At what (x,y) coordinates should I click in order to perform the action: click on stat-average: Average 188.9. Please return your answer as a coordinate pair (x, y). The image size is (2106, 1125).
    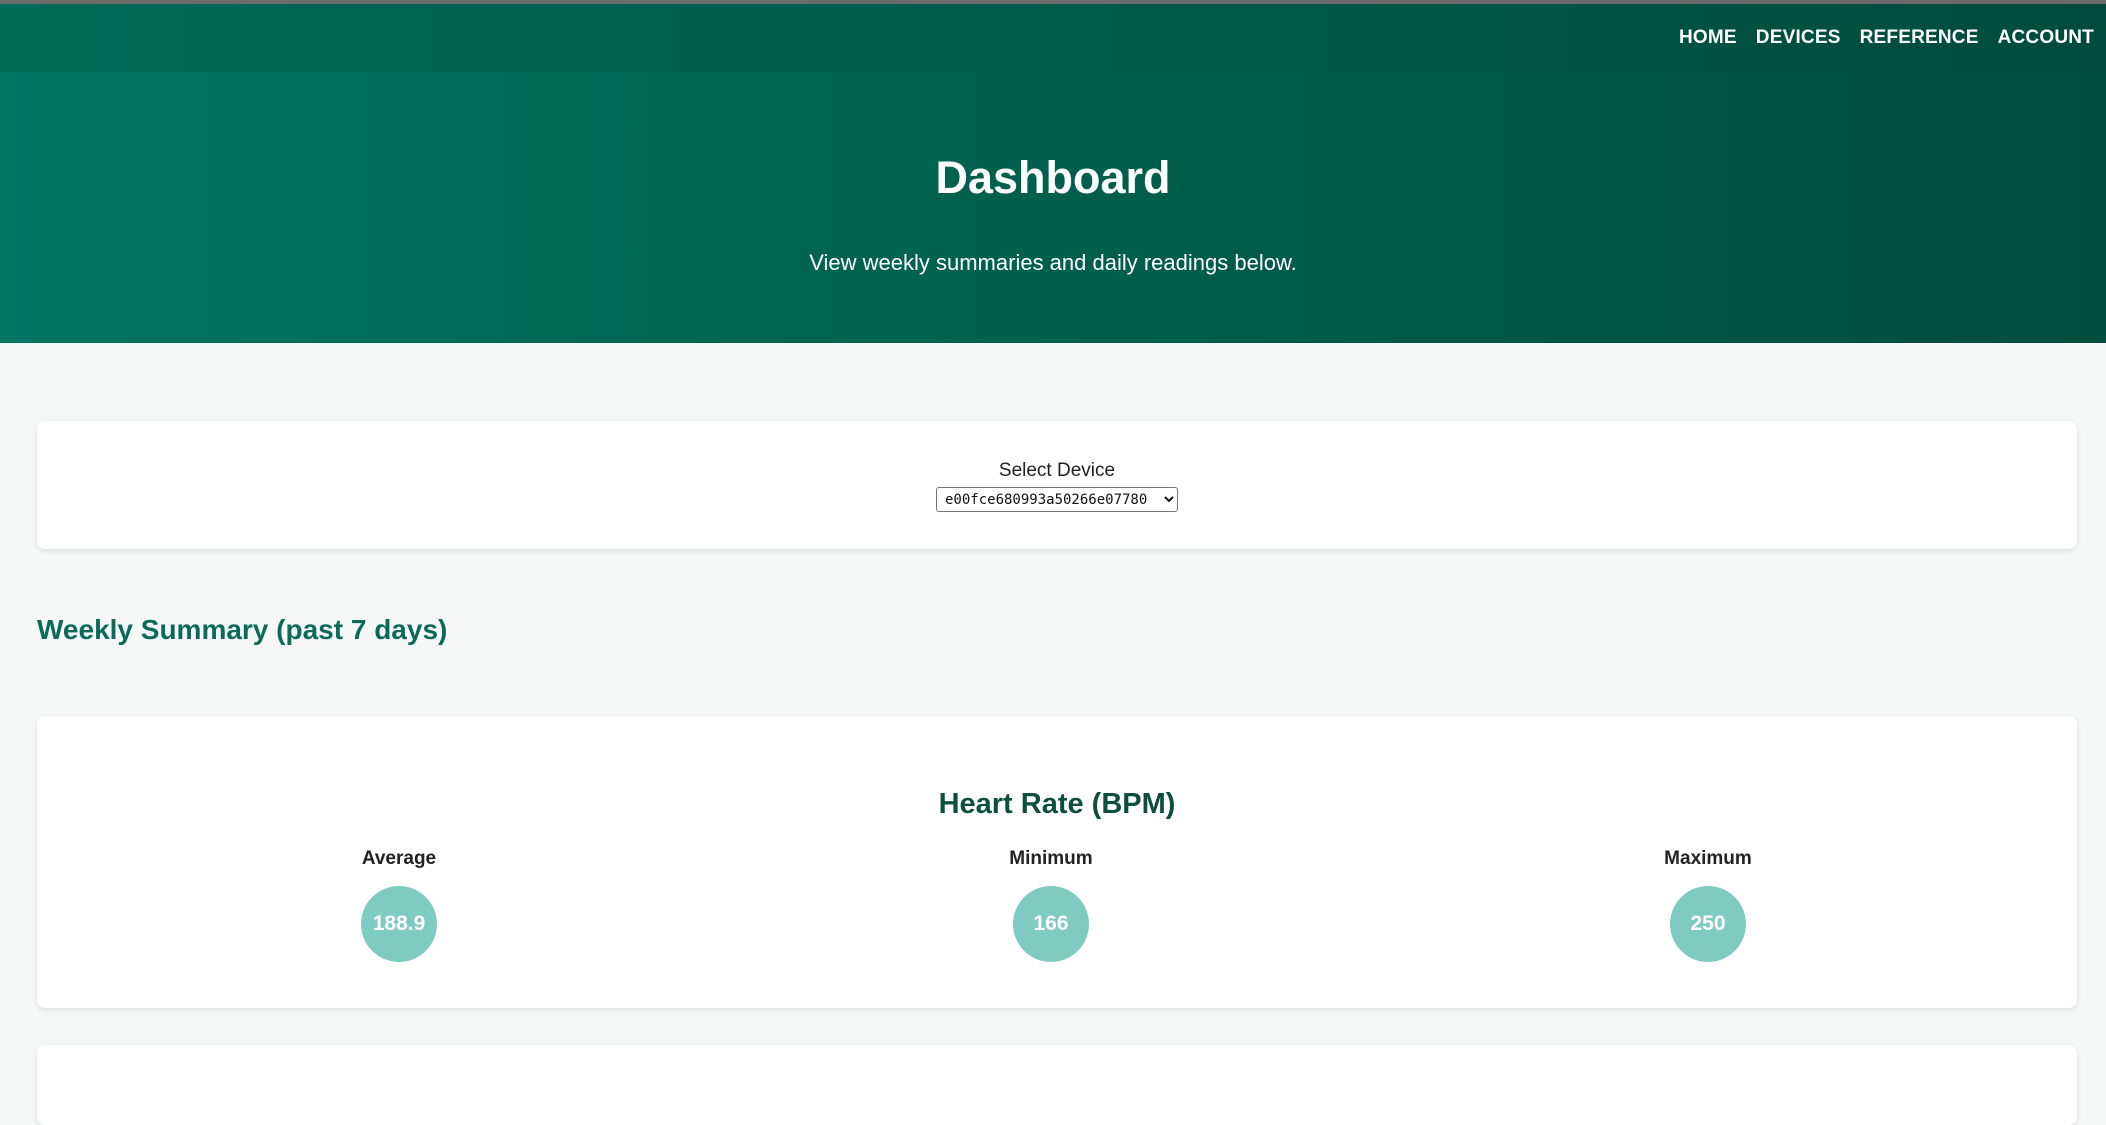
    Looking at the image, I should click on (399, 905).